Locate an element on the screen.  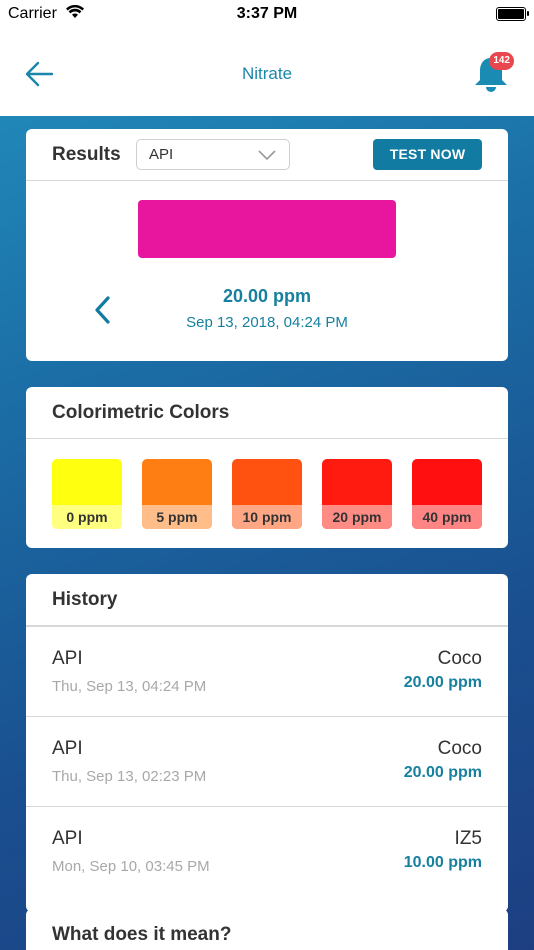
meaning-header: What does it mean? is located at coordinates (267, 929).